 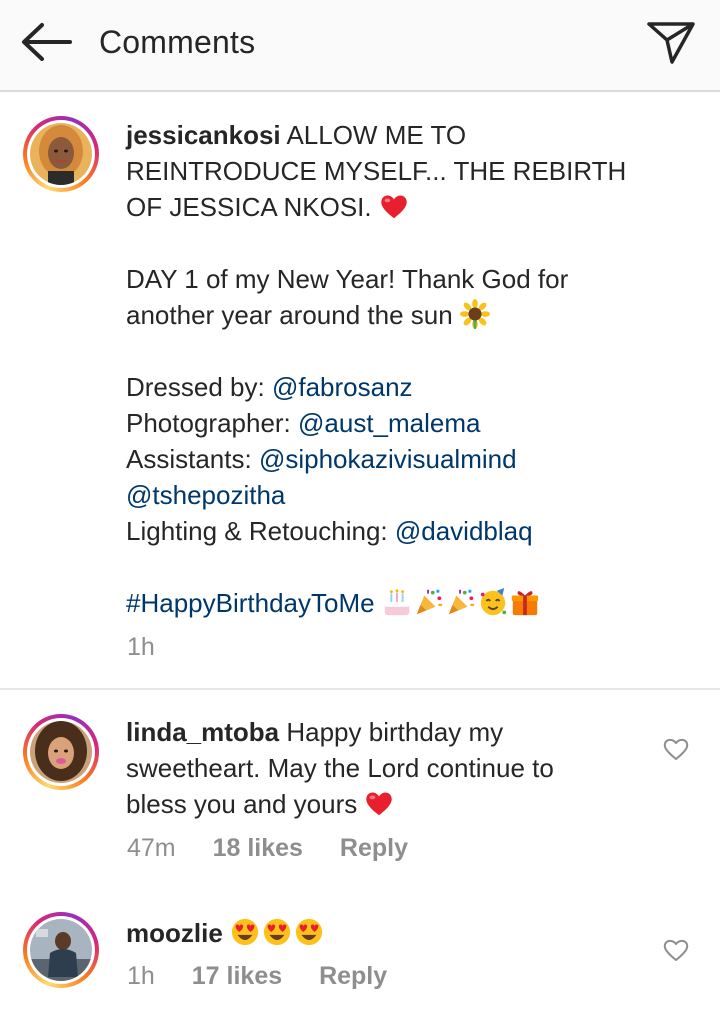 I want to click on mention-link: @fabrosanz, so click(x=342, y=387).